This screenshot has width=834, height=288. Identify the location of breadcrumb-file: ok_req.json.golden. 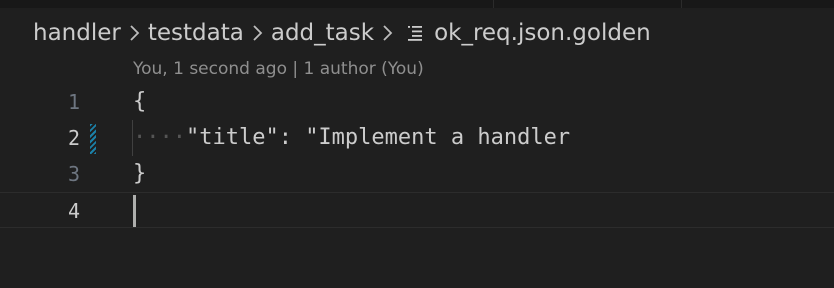
(542, 33).